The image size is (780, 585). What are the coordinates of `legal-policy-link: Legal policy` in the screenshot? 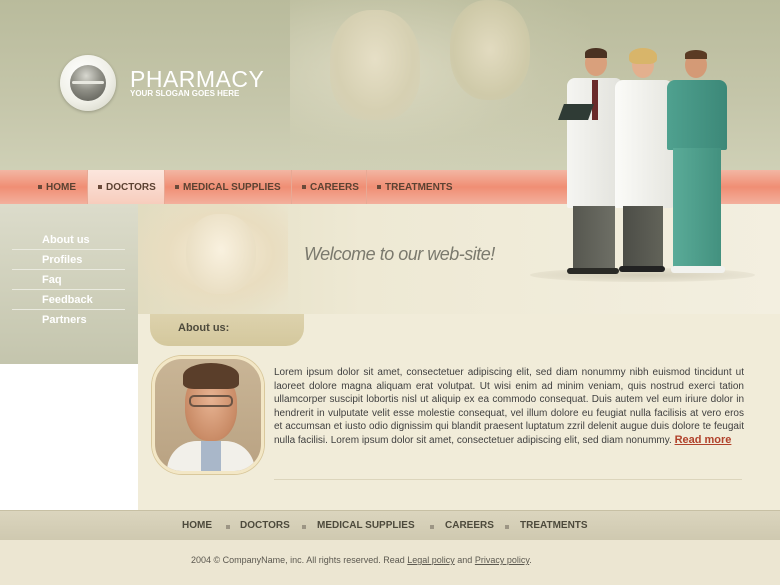 It's located at (431, 560).